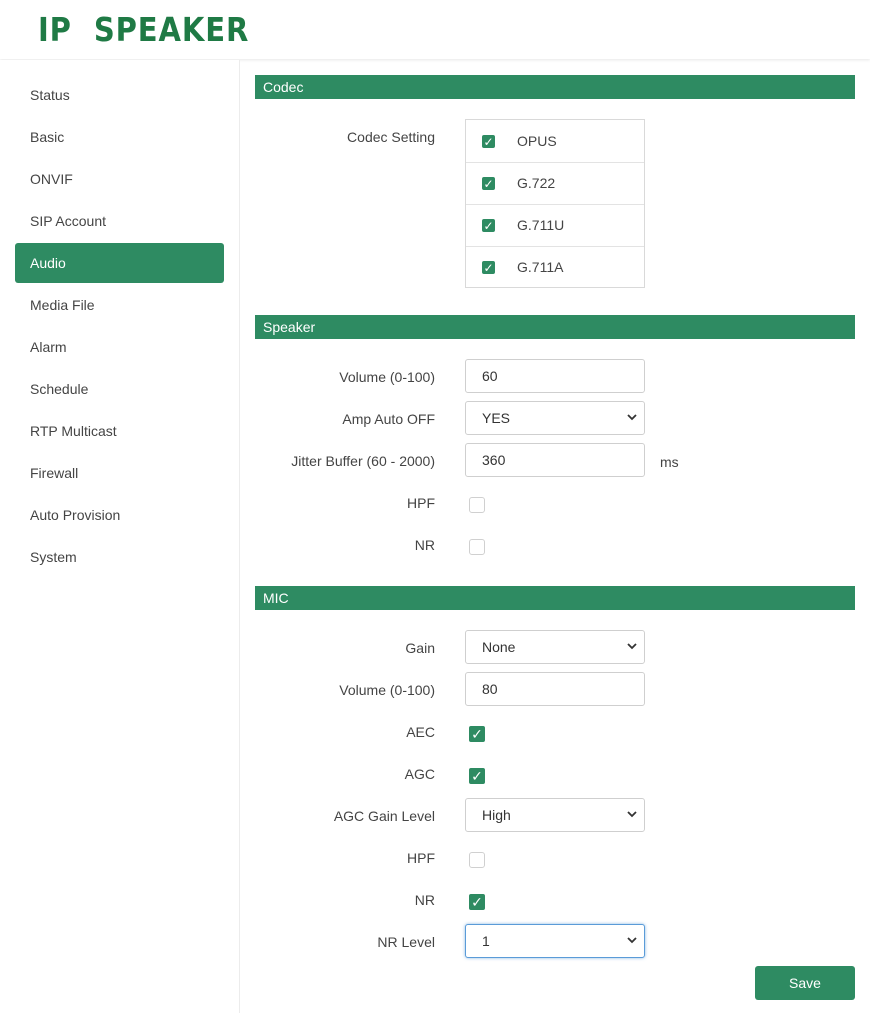  Describe the element at coordinates (490, 376) in the screenshot. I see `speaker-volume-value: 60` at that location.